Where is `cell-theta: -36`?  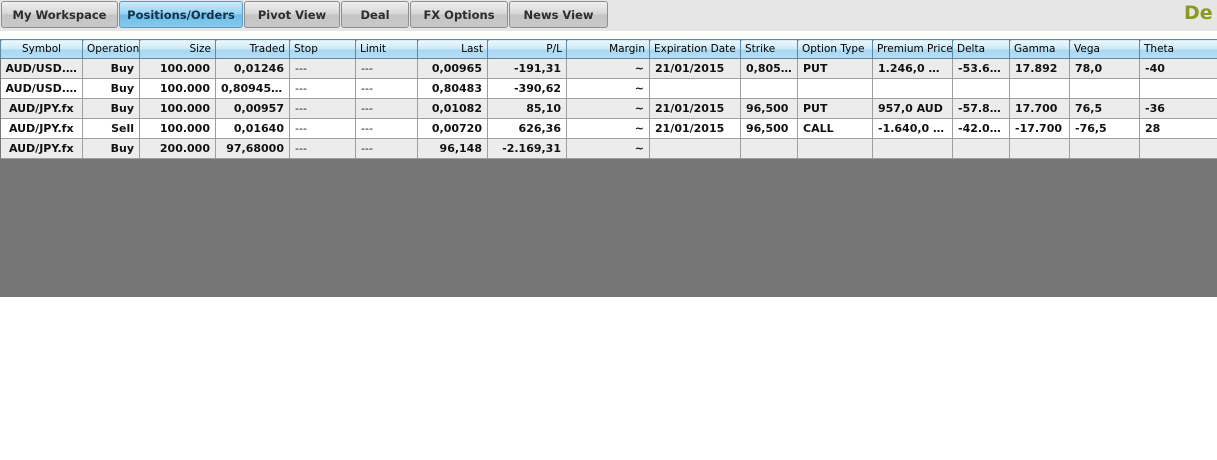
cell-theta: -36 is located at coordinates (1178, 108).